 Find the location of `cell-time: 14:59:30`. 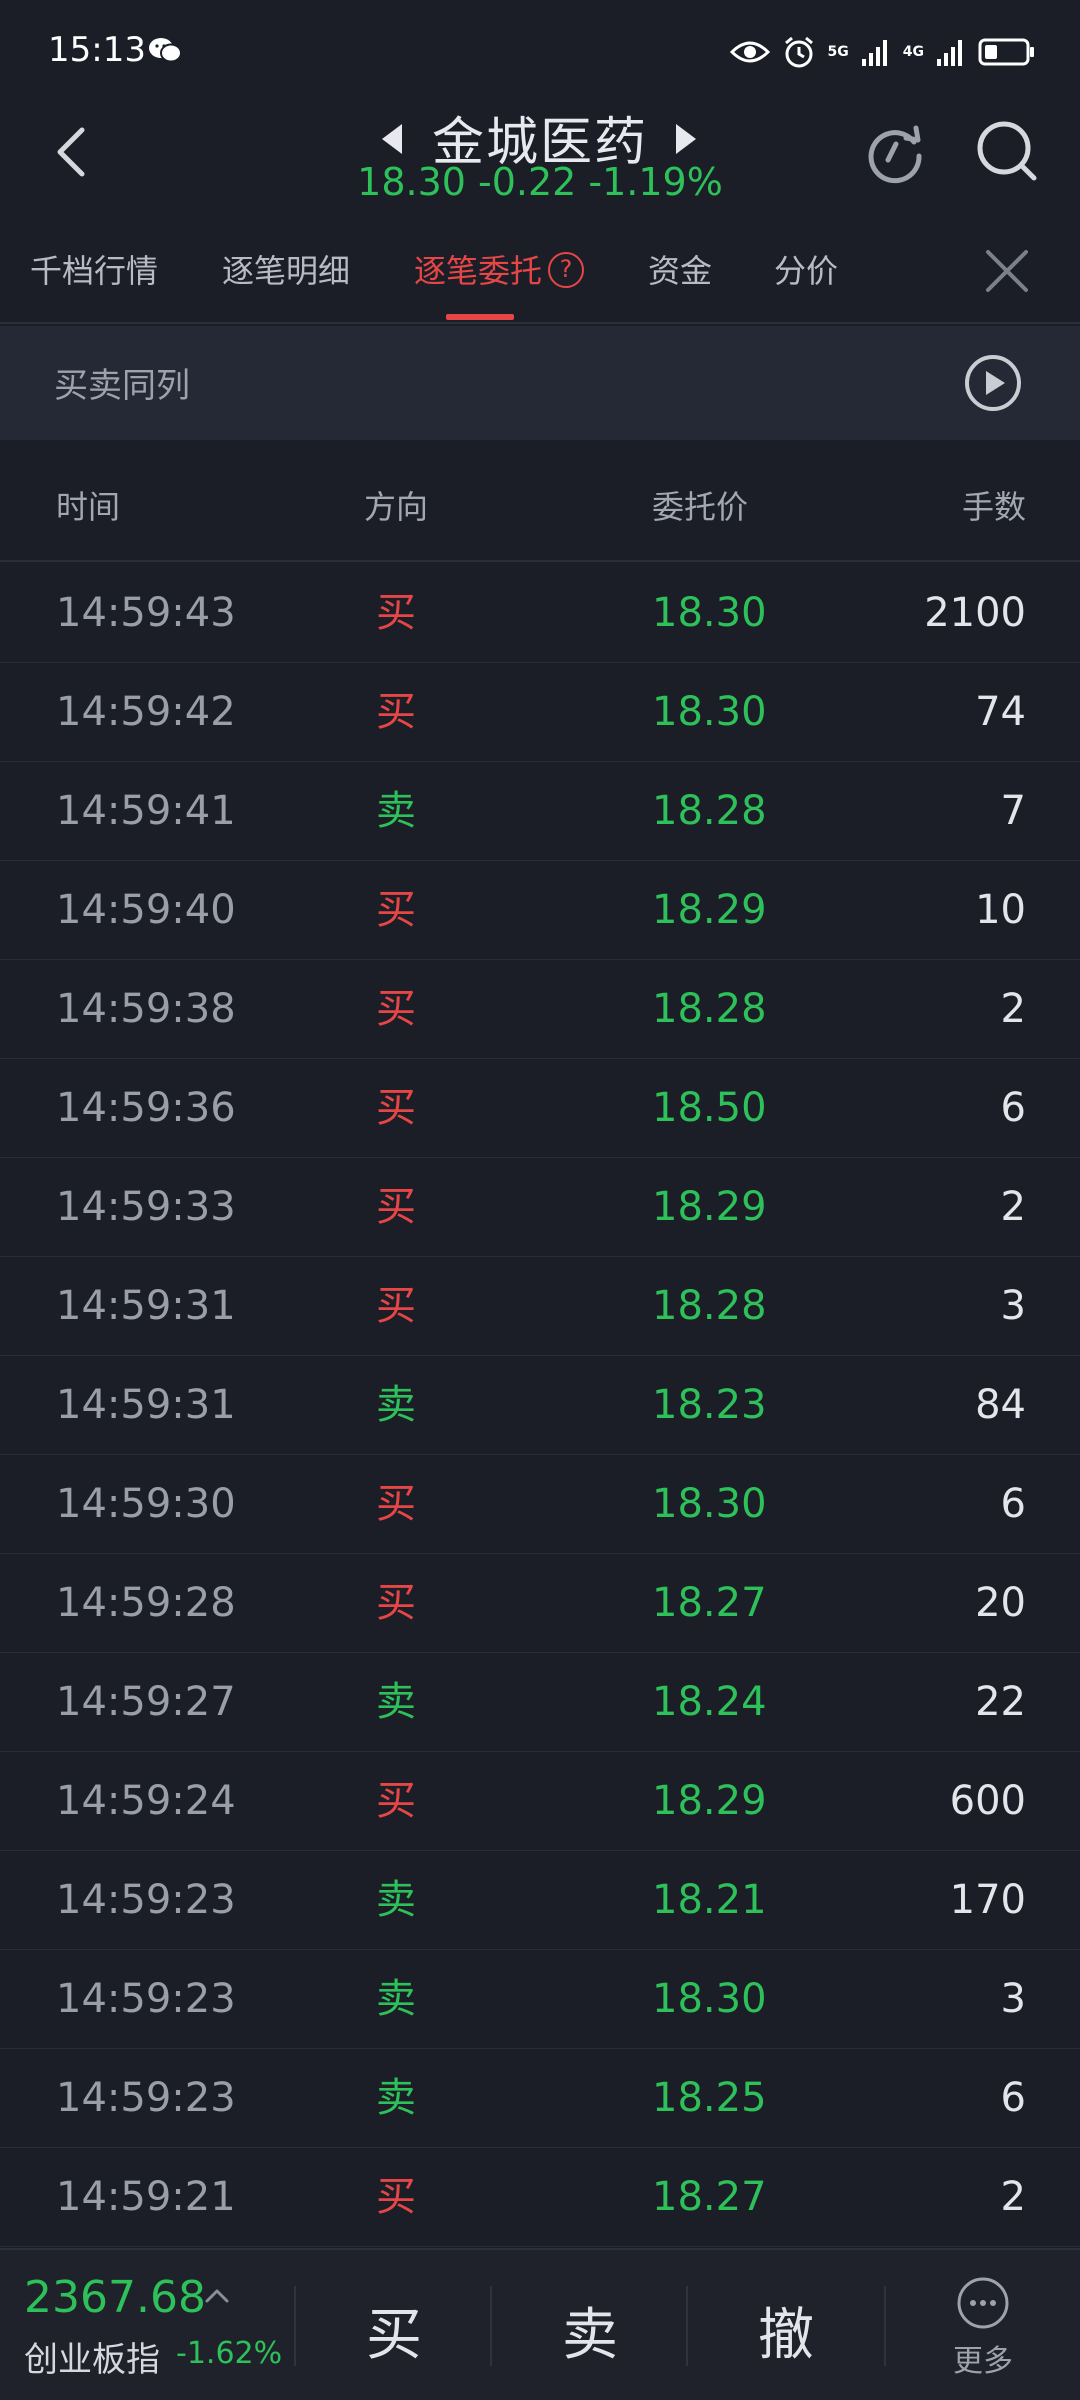

cell-time: 14:59:30 is located at coordinates (146, 1504).